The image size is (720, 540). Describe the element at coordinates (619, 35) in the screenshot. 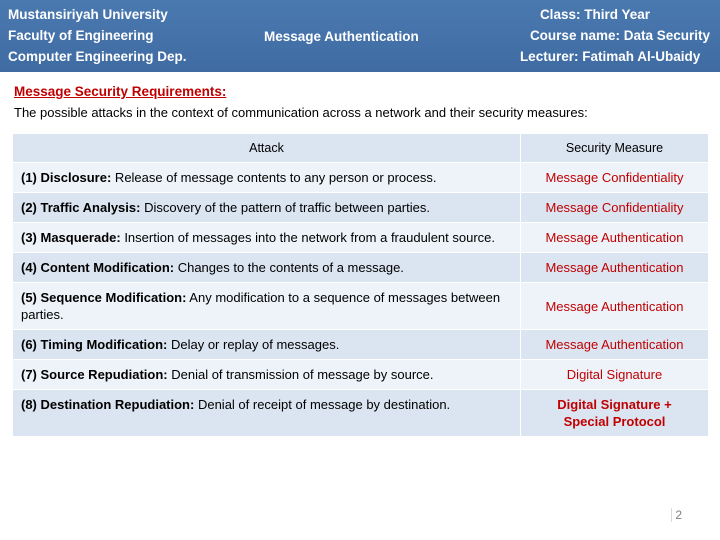

I see `course-name: Course name: Data Security` at that location.